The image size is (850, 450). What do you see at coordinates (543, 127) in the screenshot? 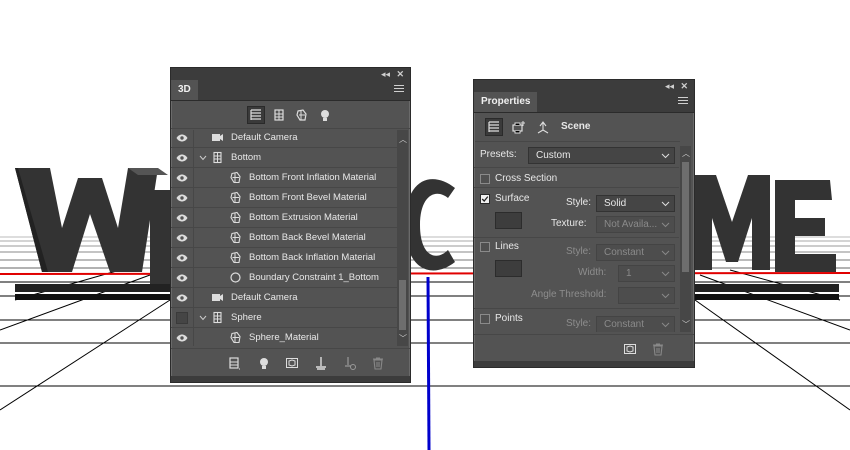
I see `coordinates-icon` at bounding box center [543, 127].